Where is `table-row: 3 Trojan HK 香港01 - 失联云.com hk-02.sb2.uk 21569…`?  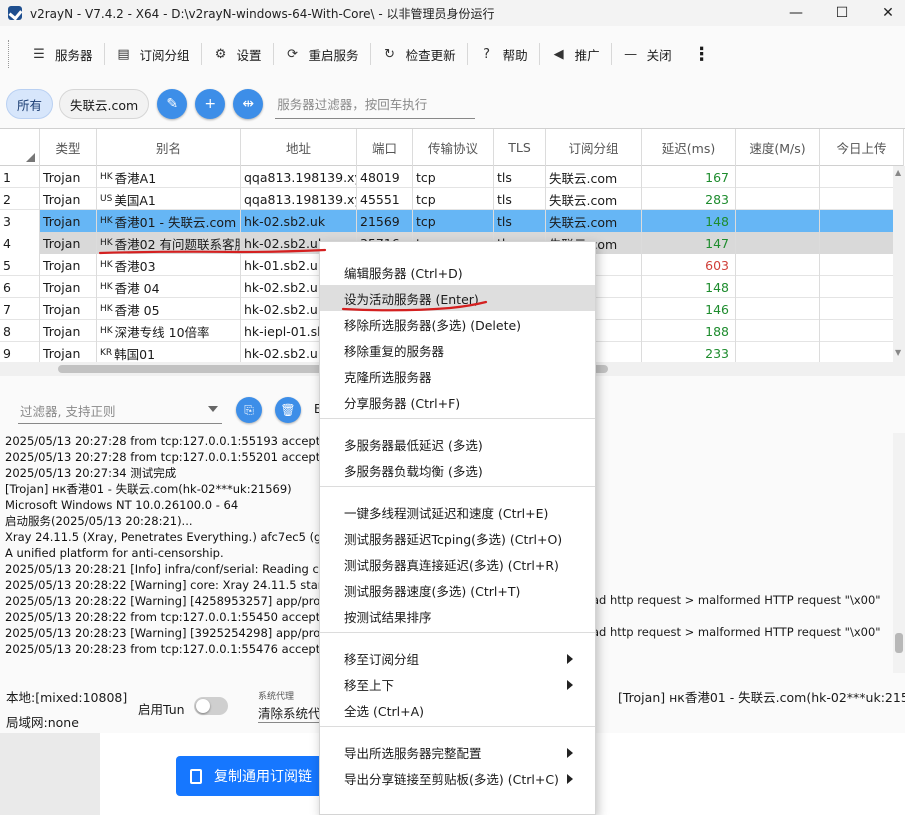 table-row: 3 Trojan HK 香港01 - 失联云.com hk-02.sb2.uk 21569… is located at coordinates (452, 221).